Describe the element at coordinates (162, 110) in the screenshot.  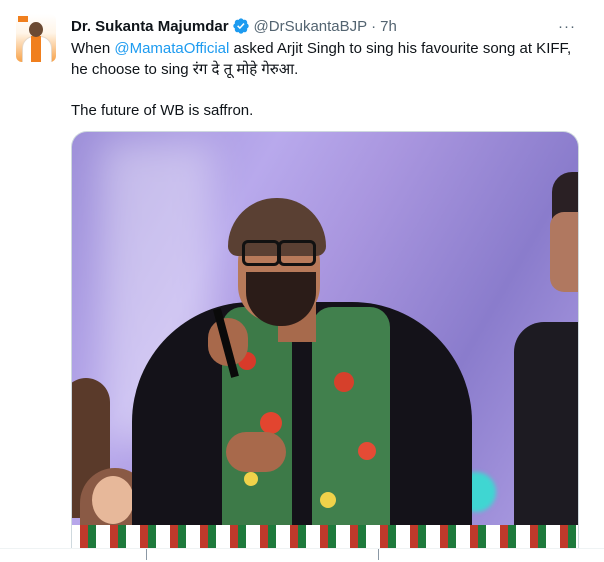
I see `tweet-line-3: The future of WB is saffron.` at that location.